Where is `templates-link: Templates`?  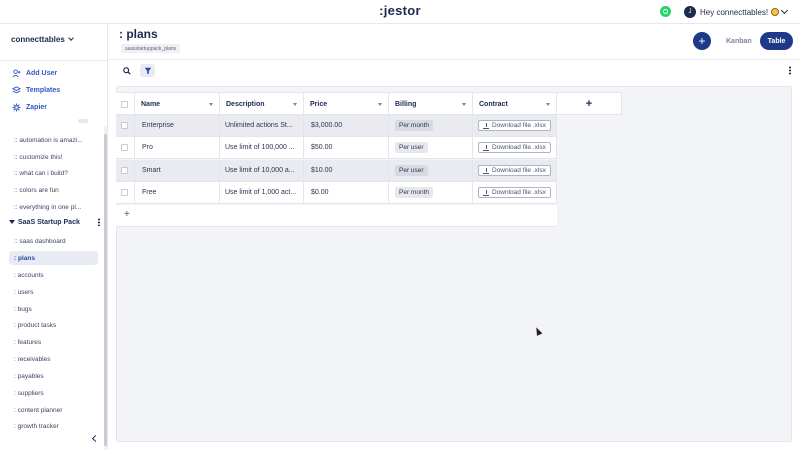 templates-link: Templates is located at coordinates (36, 90).